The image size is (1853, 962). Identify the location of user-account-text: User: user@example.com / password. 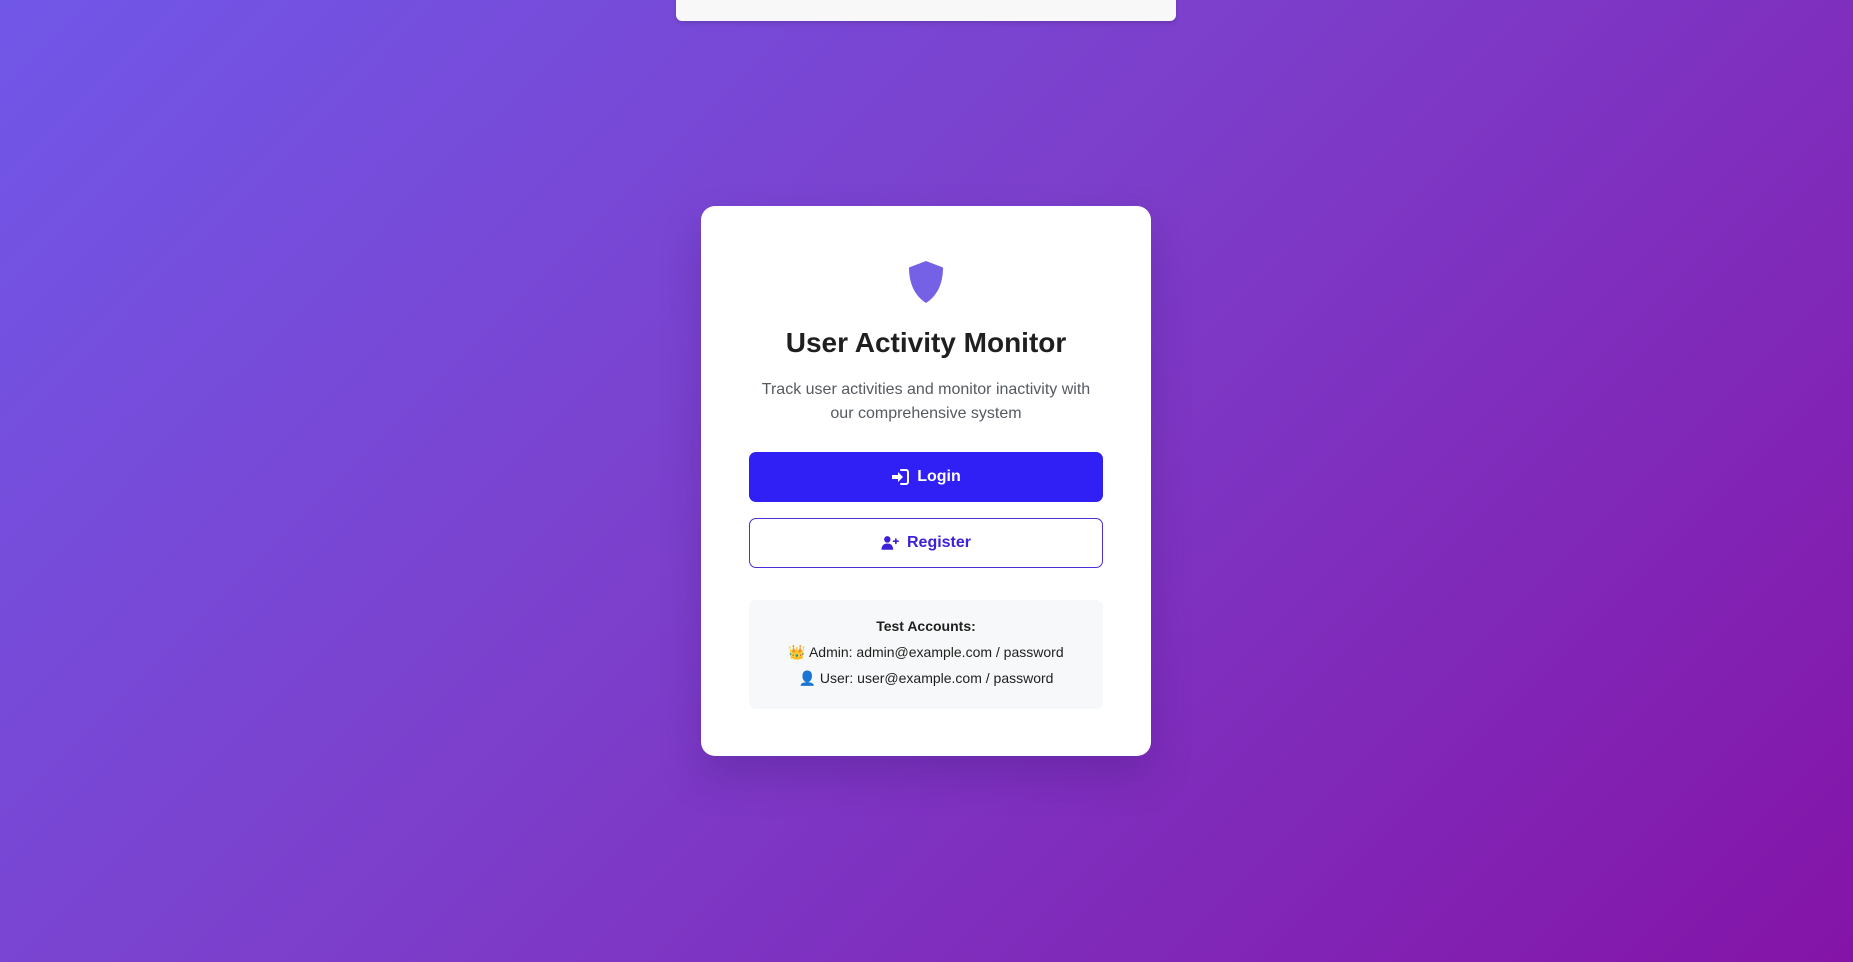
(936, 678).